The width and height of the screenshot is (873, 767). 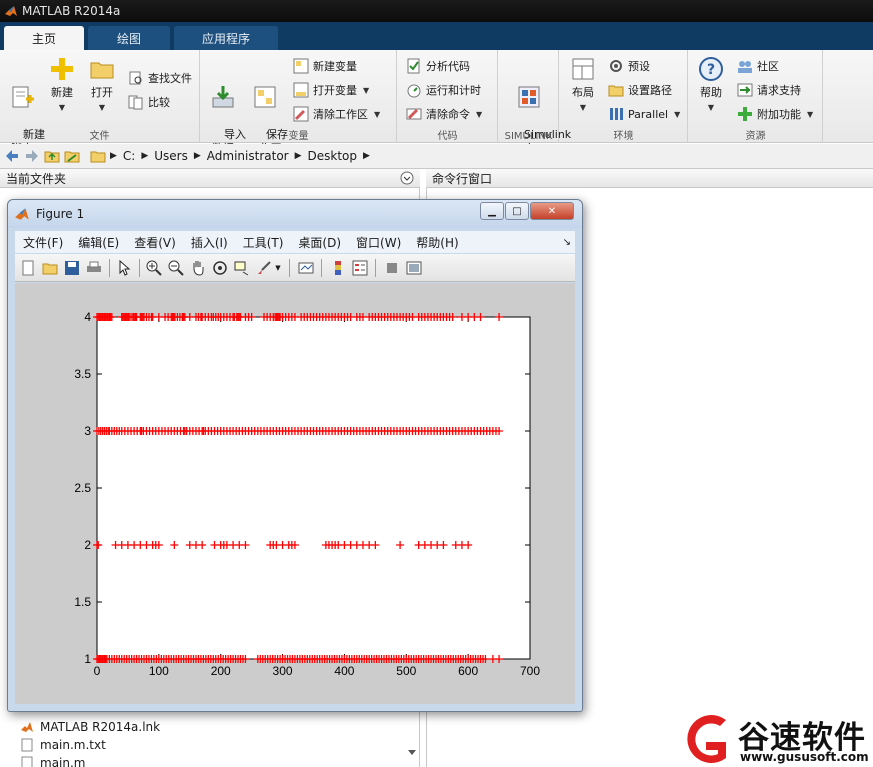 What do you see at coordinates (552, 211) in the screenshot?
I see `close-button: ✕` at bounding box center [552, 211].